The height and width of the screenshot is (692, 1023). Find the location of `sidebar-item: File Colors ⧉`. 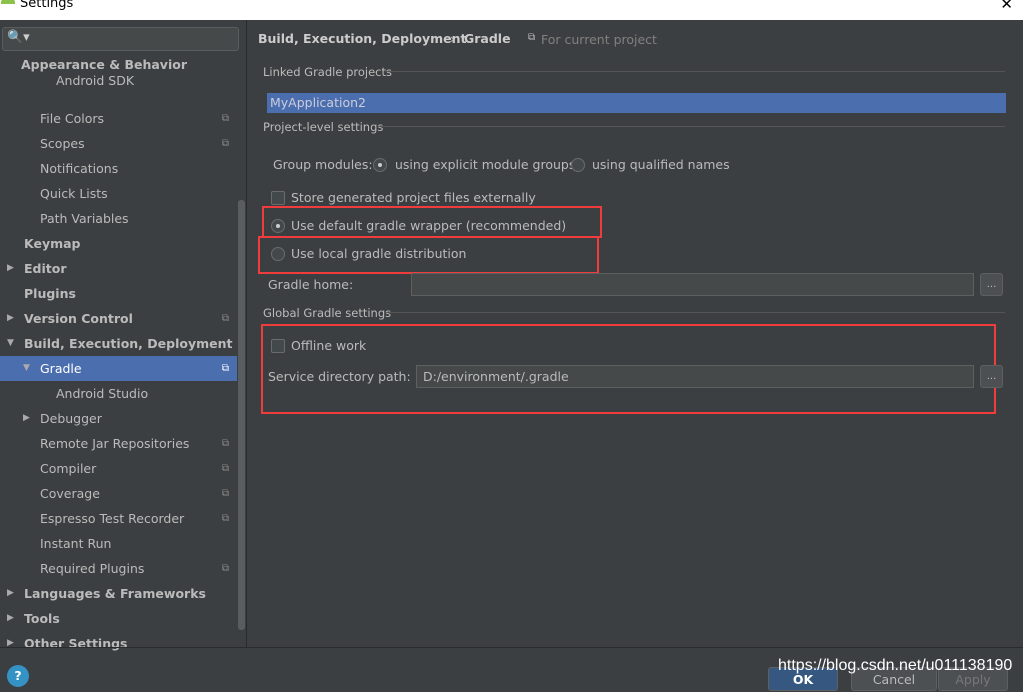

sidebar-item: File Colors ⧉ is located at coordinates (118, 118).